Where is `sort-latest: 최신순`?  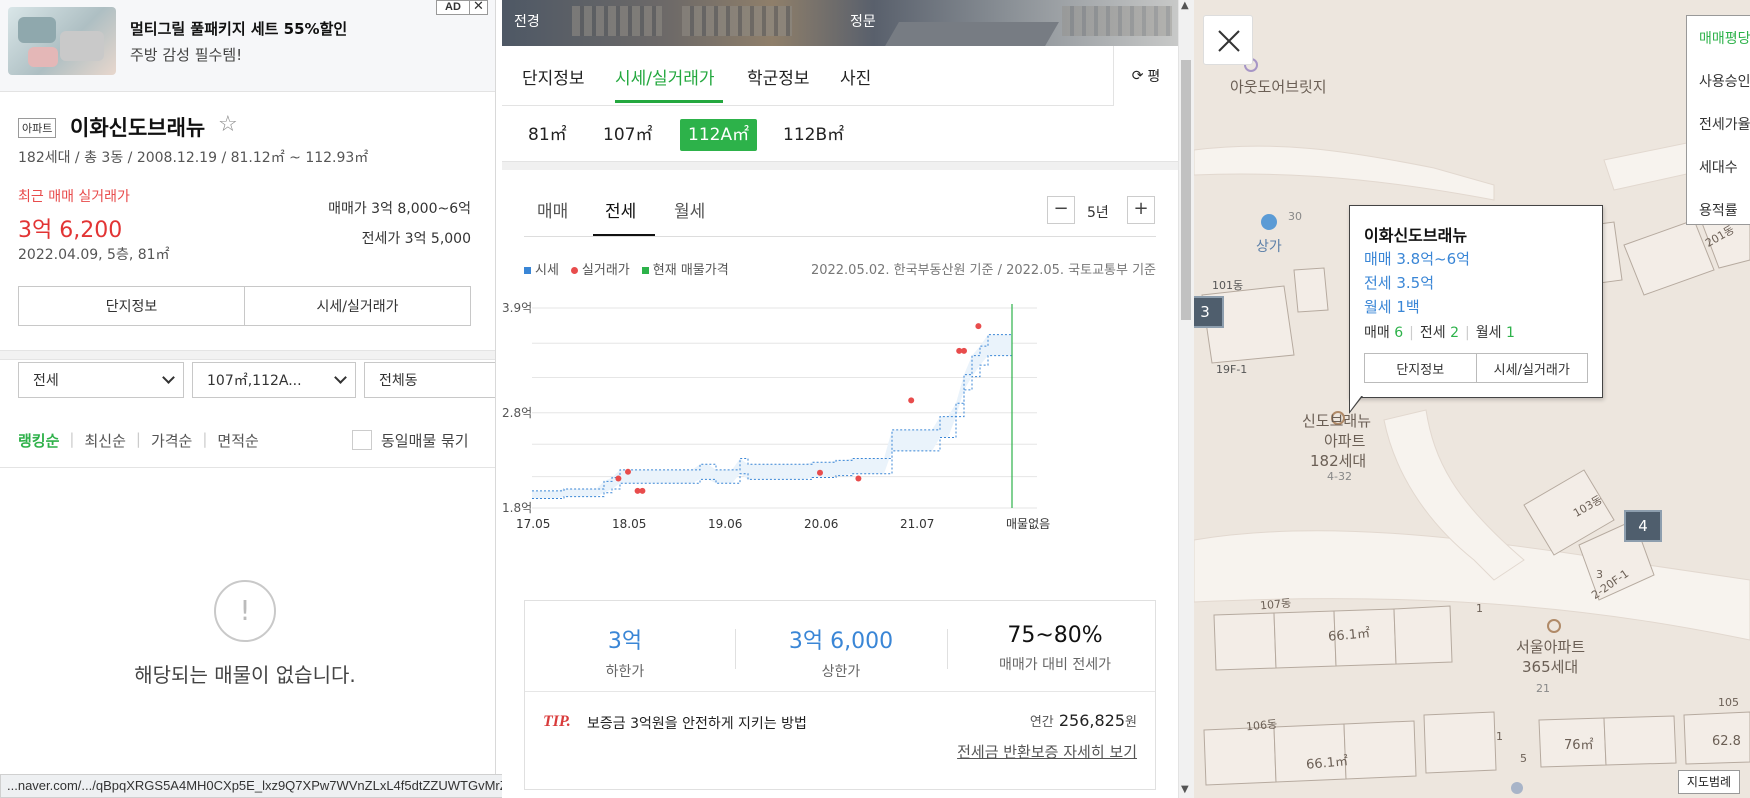 sort-latest: 최신순 is located at coordinates (104, 440).